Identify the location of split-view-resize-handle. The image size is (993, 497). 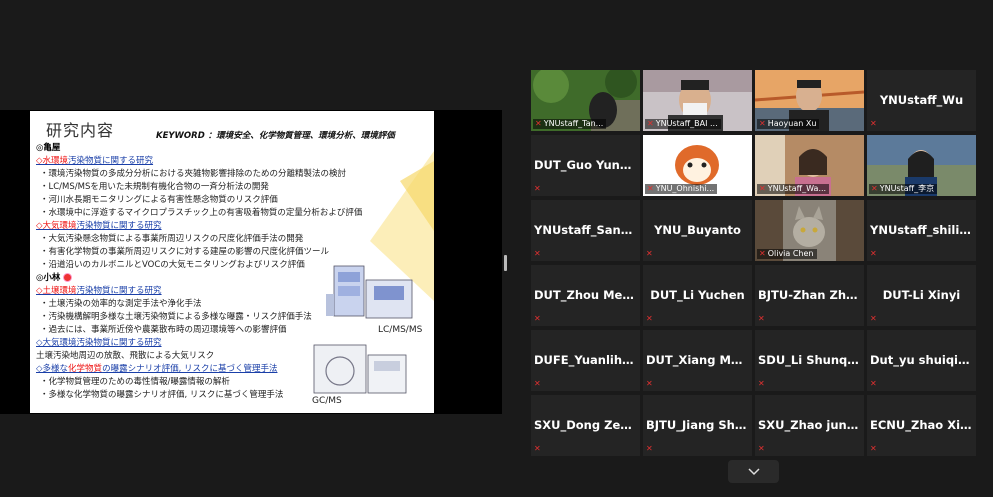
(505, 263).